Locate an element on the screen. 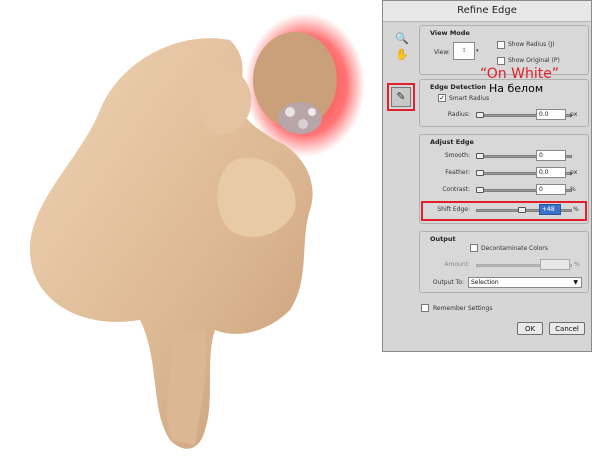 This screenshot has height=466, width=600. output-to-label: Output To: is located at coordinates (448, 282).